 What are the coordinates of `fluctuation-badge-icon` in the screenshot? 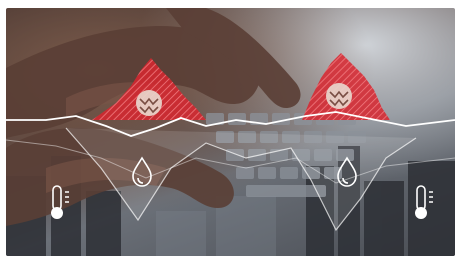 It's located at (149, 103).